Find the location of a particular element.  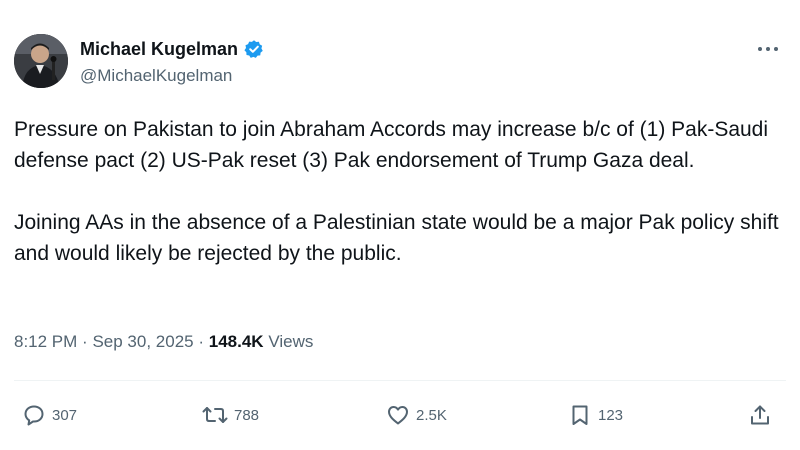

divider is located at coordinates (400, 380).